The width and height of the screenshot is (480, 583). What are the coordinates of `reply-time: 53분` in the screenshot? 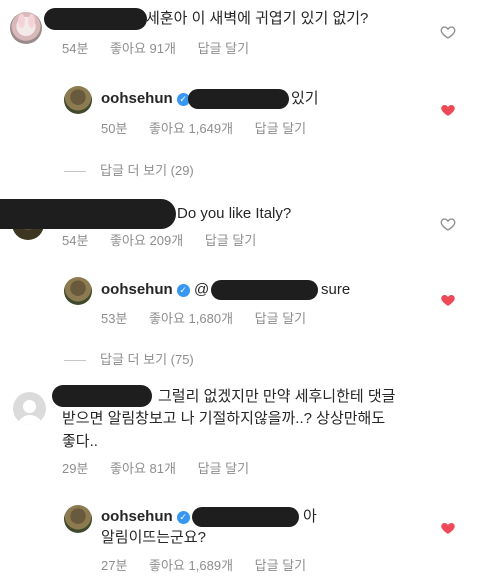 It's located at (114, 318).